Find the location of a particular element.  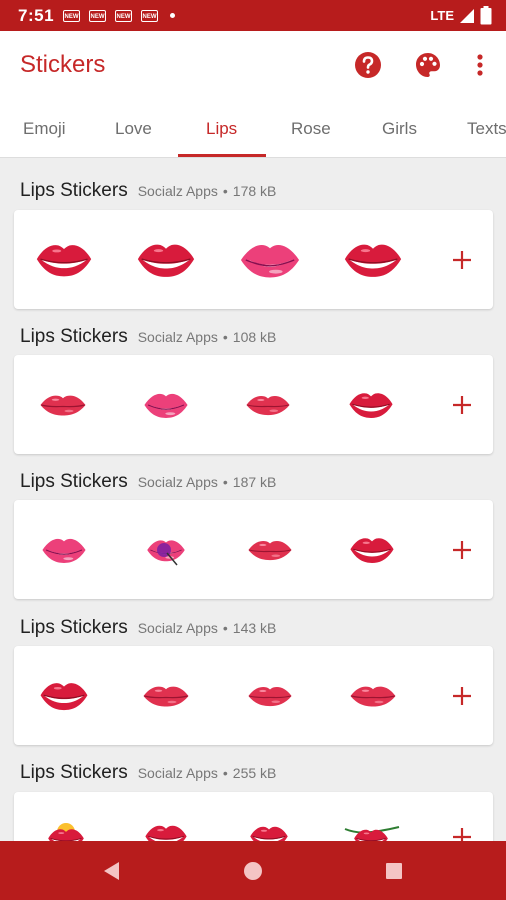

pack-header: Lips Stickers Socialz Apps • 255 kB is located at coordinates (148, 774).